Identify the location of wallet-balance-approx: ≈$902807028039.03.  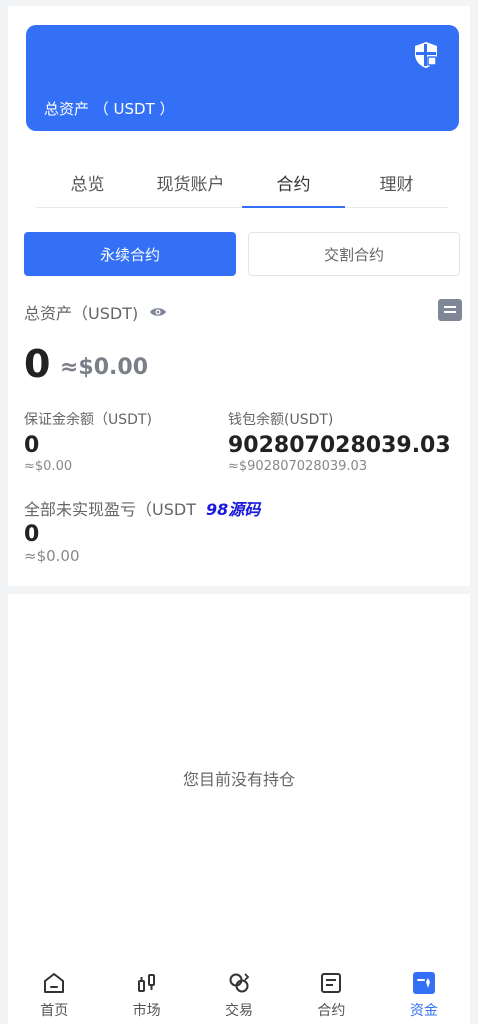
(298, 466).